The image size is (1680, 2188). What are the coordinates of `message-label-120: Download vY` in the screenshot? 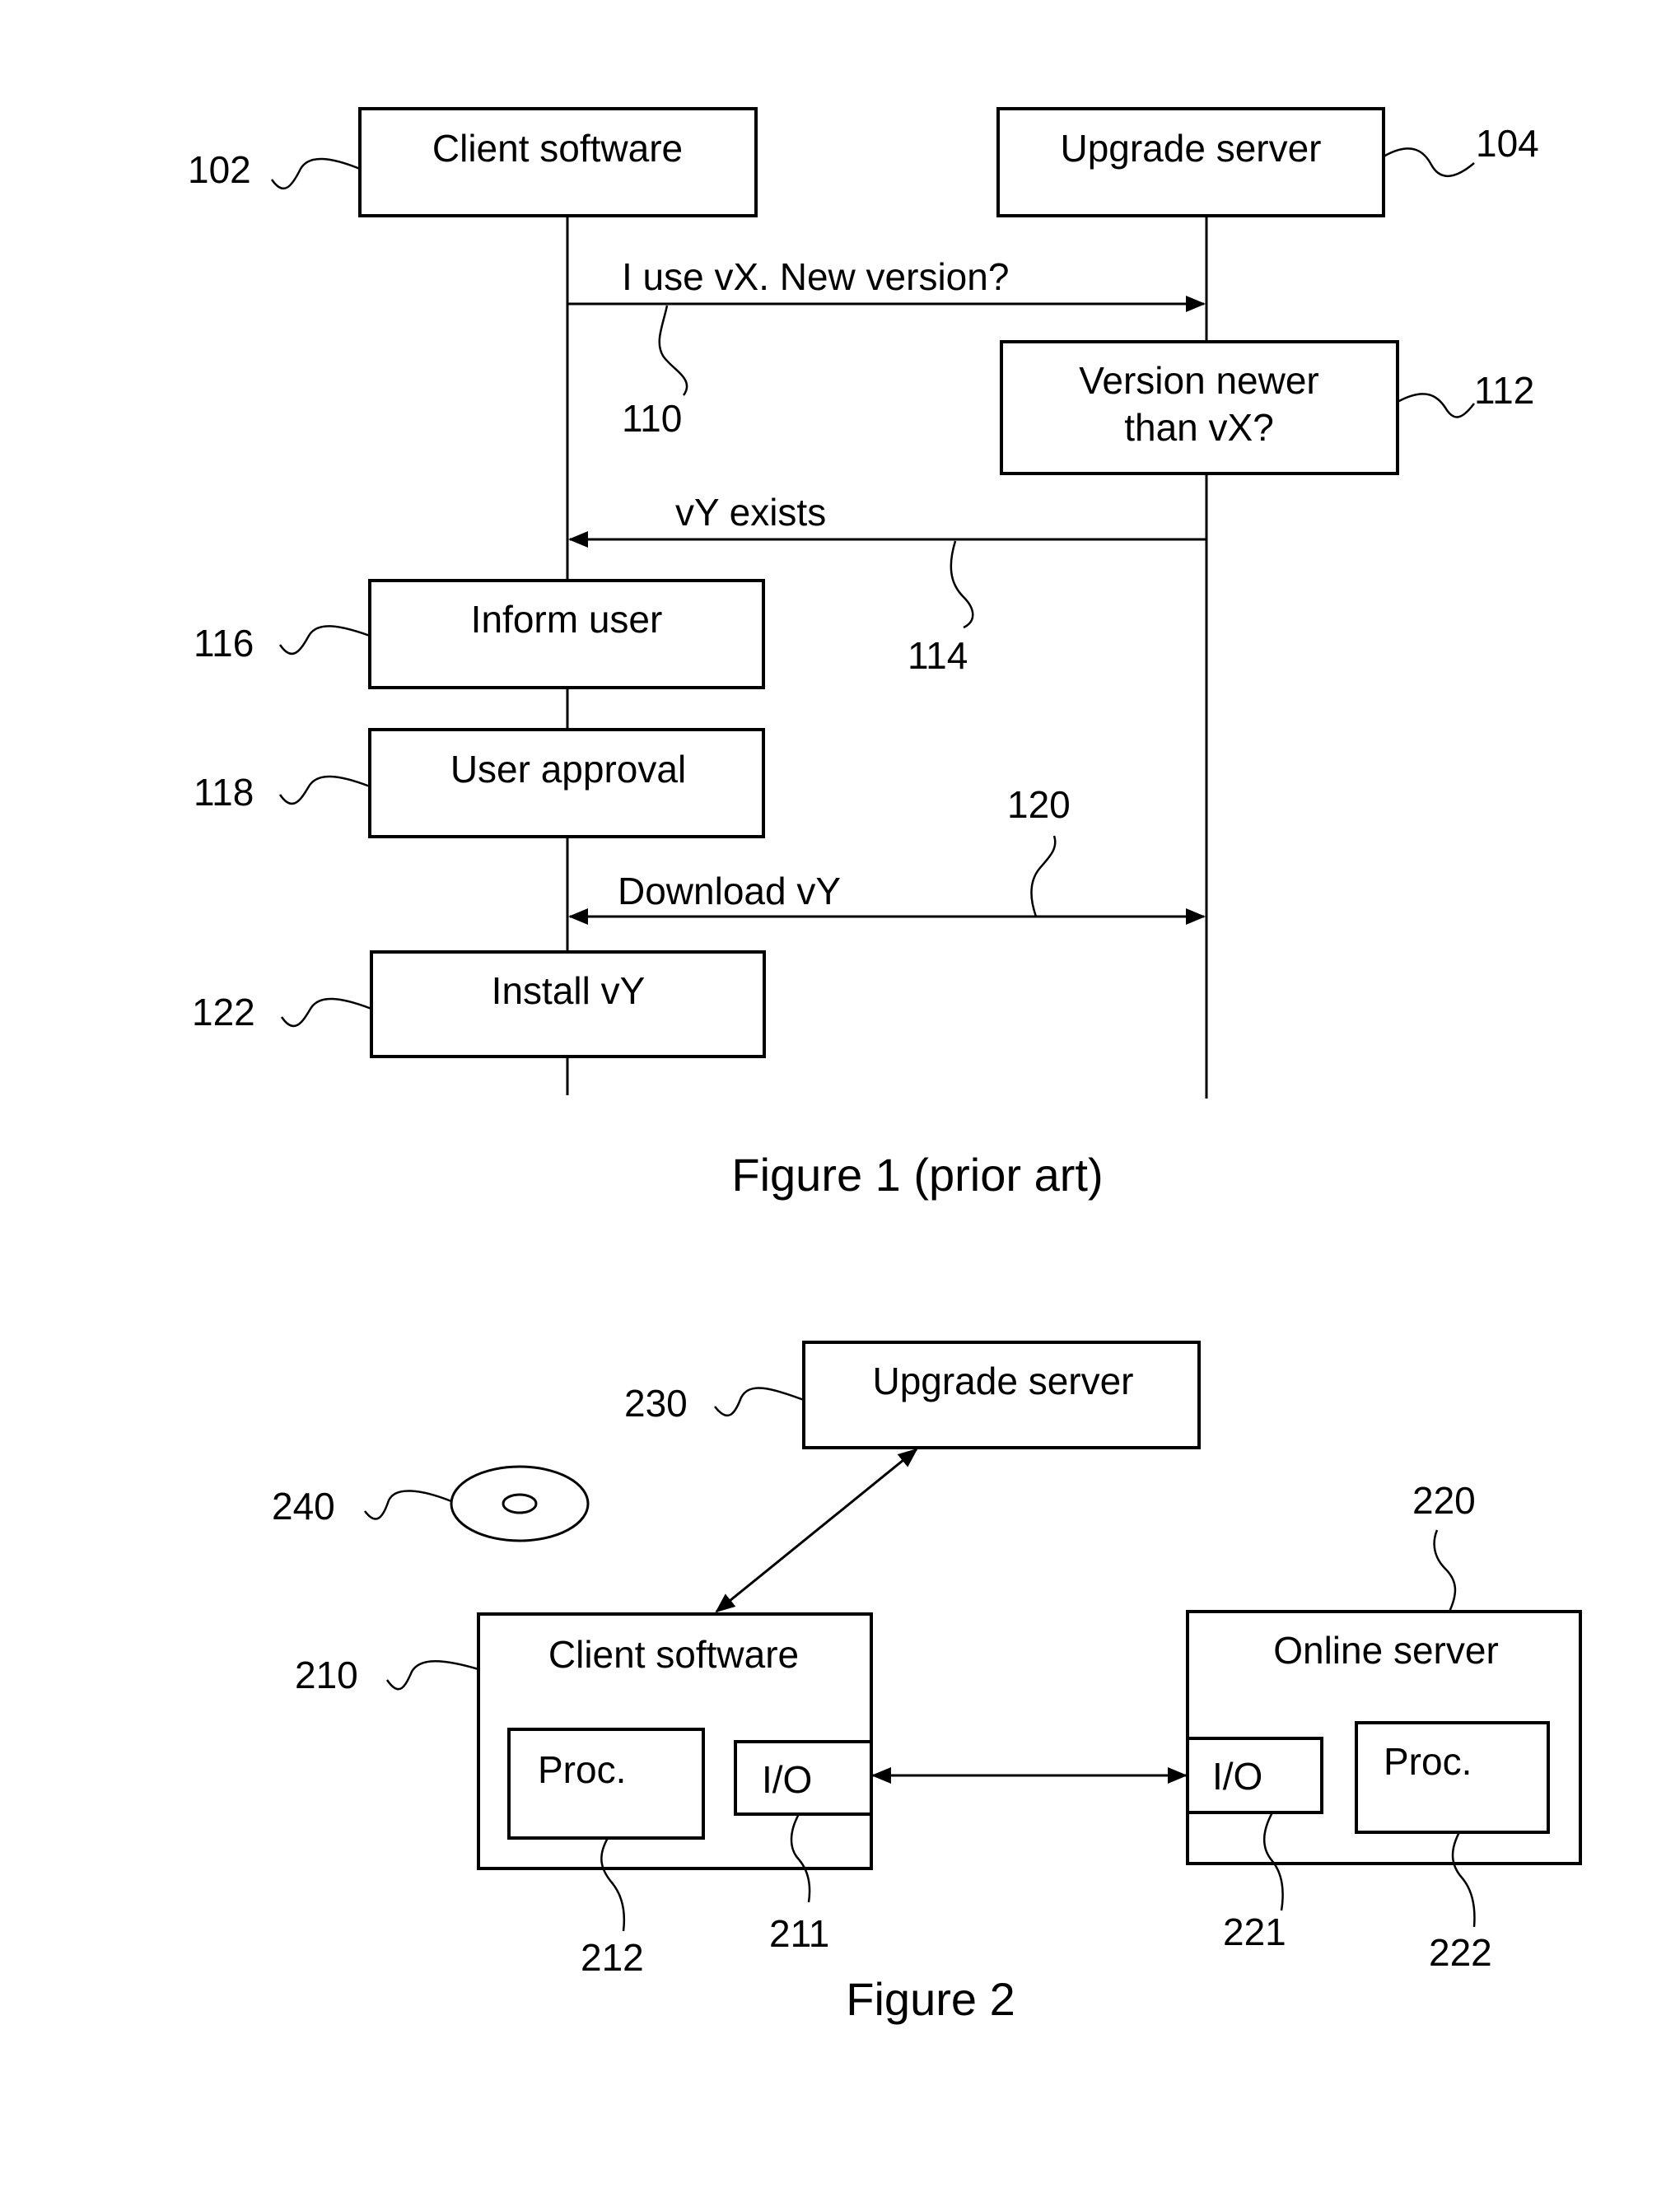 It's located at (729, 891).